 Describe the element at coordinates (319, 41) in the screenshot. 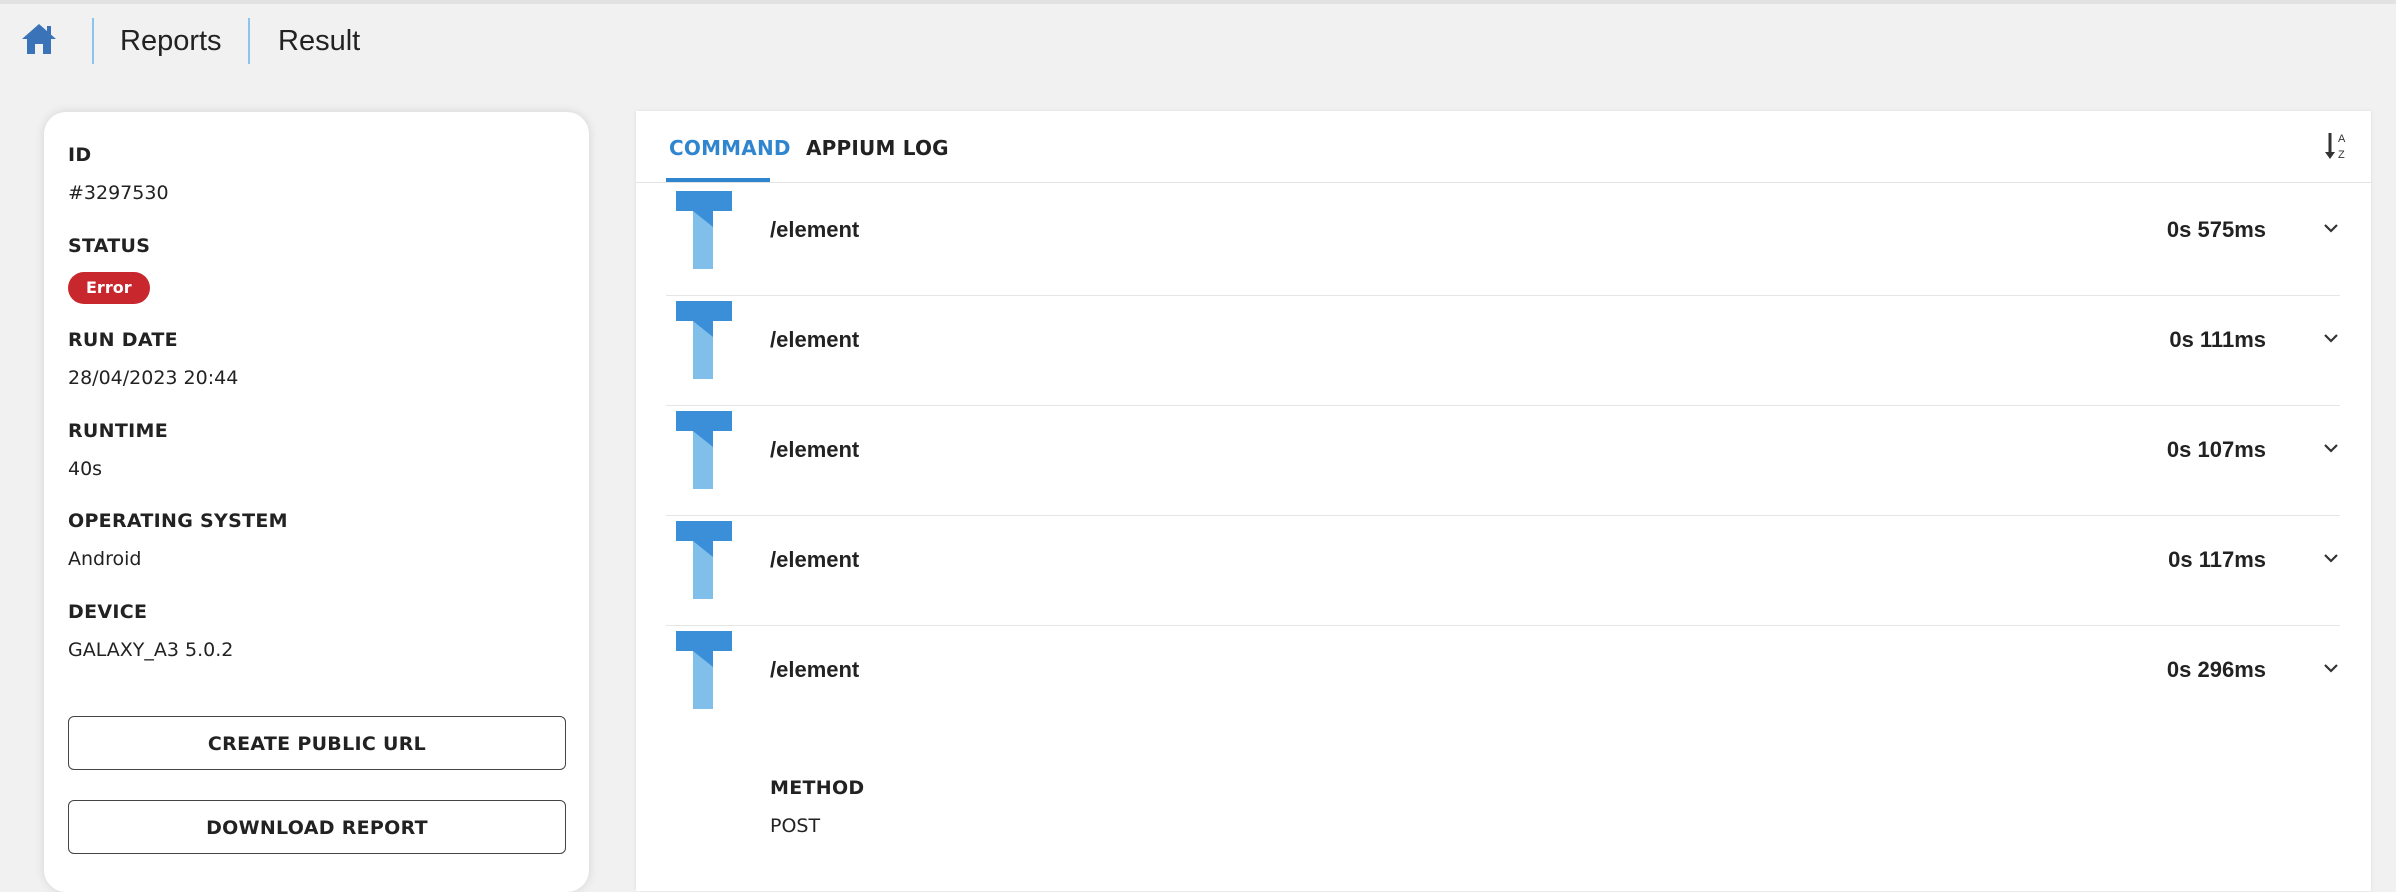

I see `breadcrumb-result: Result` at that location.